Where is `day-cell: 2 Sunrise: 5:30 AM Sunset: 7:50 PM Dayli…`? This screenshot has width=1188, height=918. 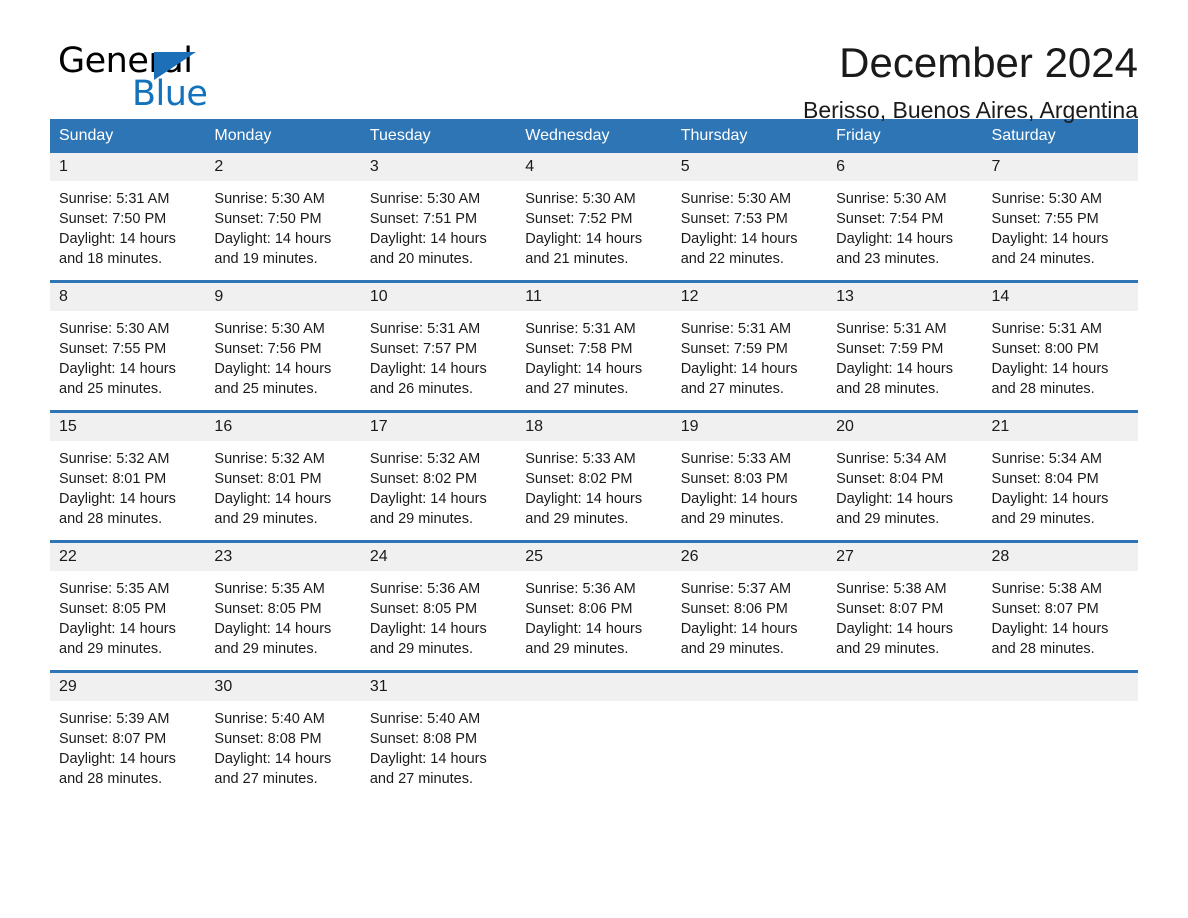
day-cell: 2 Sunrise: 5:30 AM Sunset: 7:50 PM Dayli… is located at coordinates (283, 211).